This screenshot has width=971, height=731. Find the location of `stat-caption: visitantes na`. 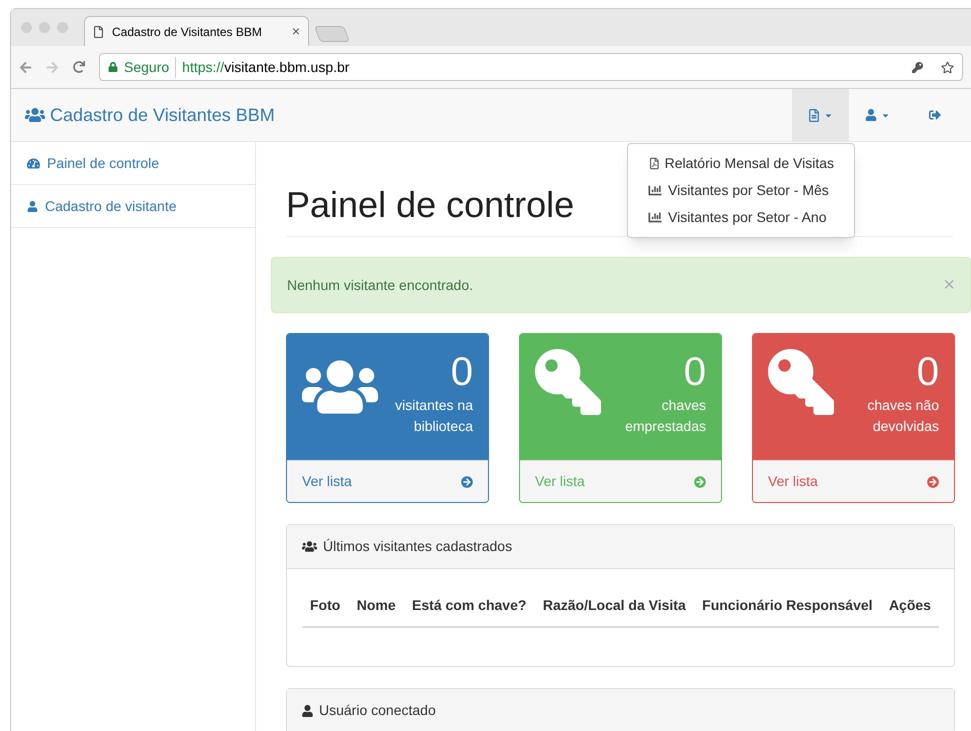

stat-caption: visitantes na is located at coordinates (434, 405).